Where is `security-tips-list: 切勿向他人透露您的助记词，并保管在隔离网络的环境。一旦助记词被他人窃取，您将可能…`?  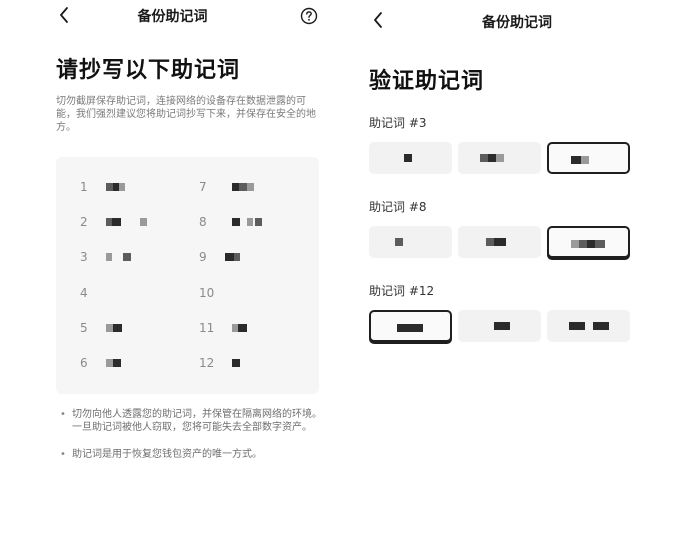
security-tips-list: 切勿向他人透露您的助记词，并保管在隔离网络的环境。一旦助记词被他人窃取，您将可能… is located at coordinates (191, 441).